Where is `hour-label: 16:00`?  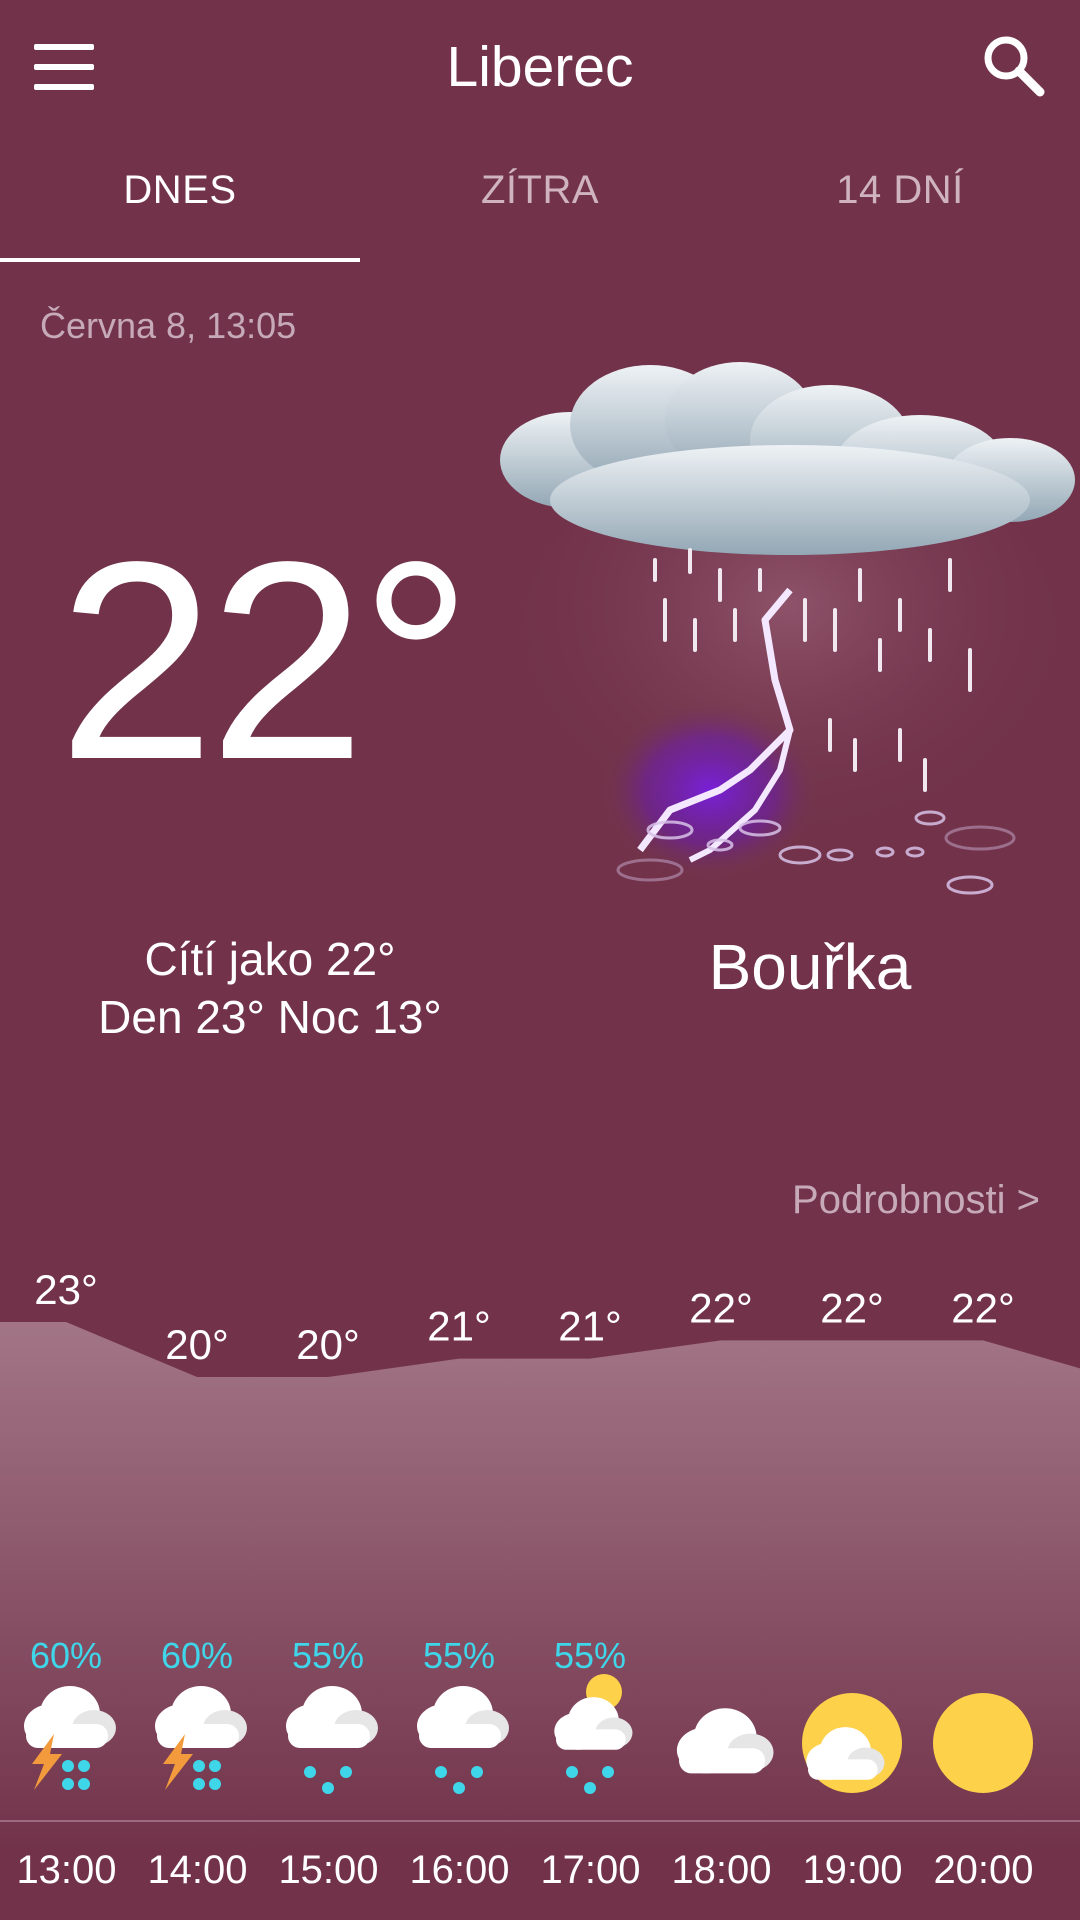
hour-label: 16:00 is located at coordinates (459, 1870).